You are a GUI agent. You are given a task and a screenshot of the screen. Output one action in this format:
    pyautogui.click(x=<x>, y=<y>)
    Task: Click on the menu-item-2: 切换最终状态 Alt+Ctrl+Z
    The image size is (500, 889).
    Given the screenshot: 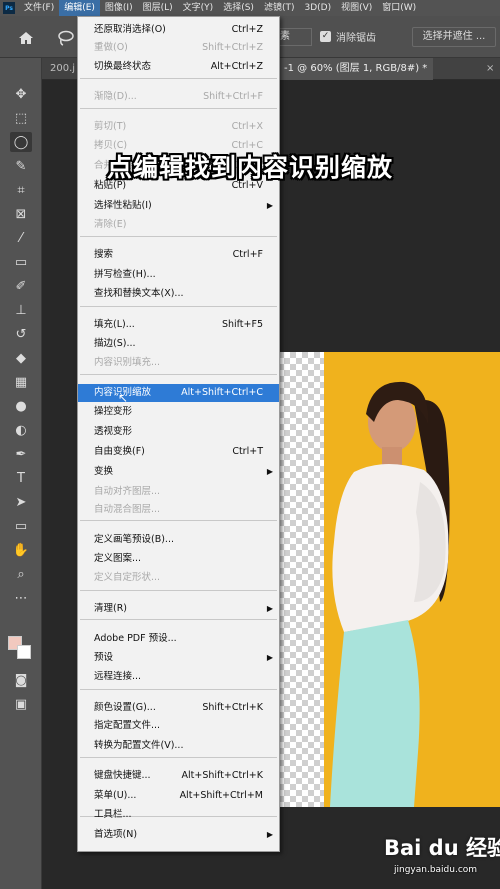 What is the action you would take?
    pyautogui.click(x=178, y=67)
    